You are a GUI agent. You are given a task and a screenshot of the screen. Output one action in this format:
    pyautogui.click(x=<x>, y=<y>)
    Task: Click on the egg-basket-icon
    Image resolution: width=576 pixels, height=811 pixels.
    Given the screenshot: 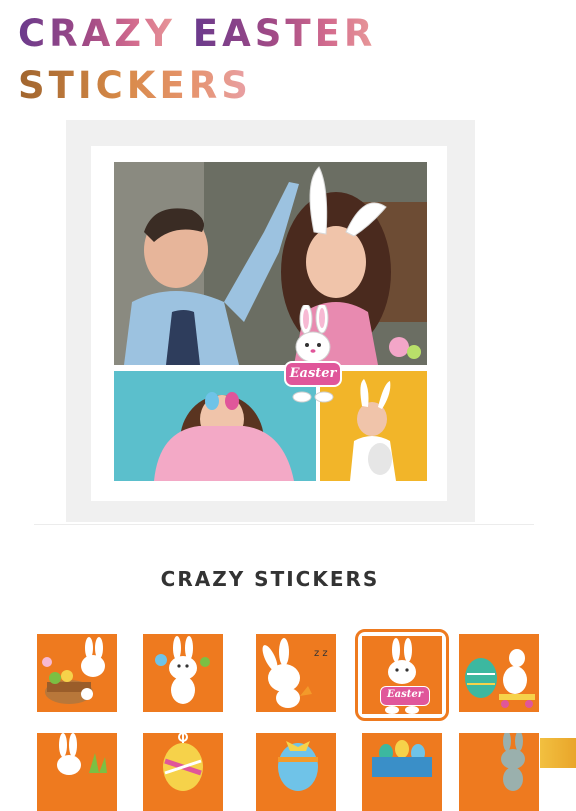 What is the action you would take?
    pyautogui.click(x=402, y=758)
    